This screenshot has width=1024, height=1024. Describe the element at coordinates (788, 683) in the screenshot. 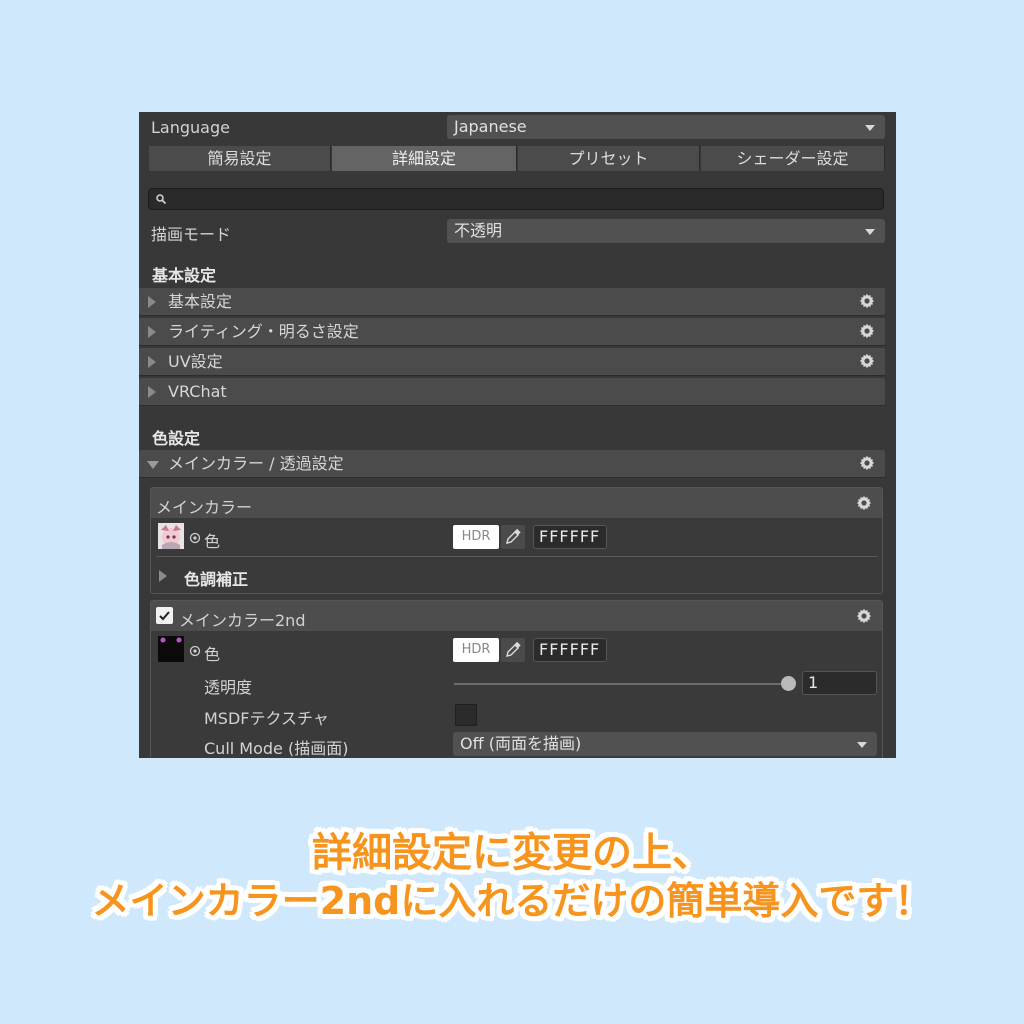

I see `opacity-slider-thumb` at that location.